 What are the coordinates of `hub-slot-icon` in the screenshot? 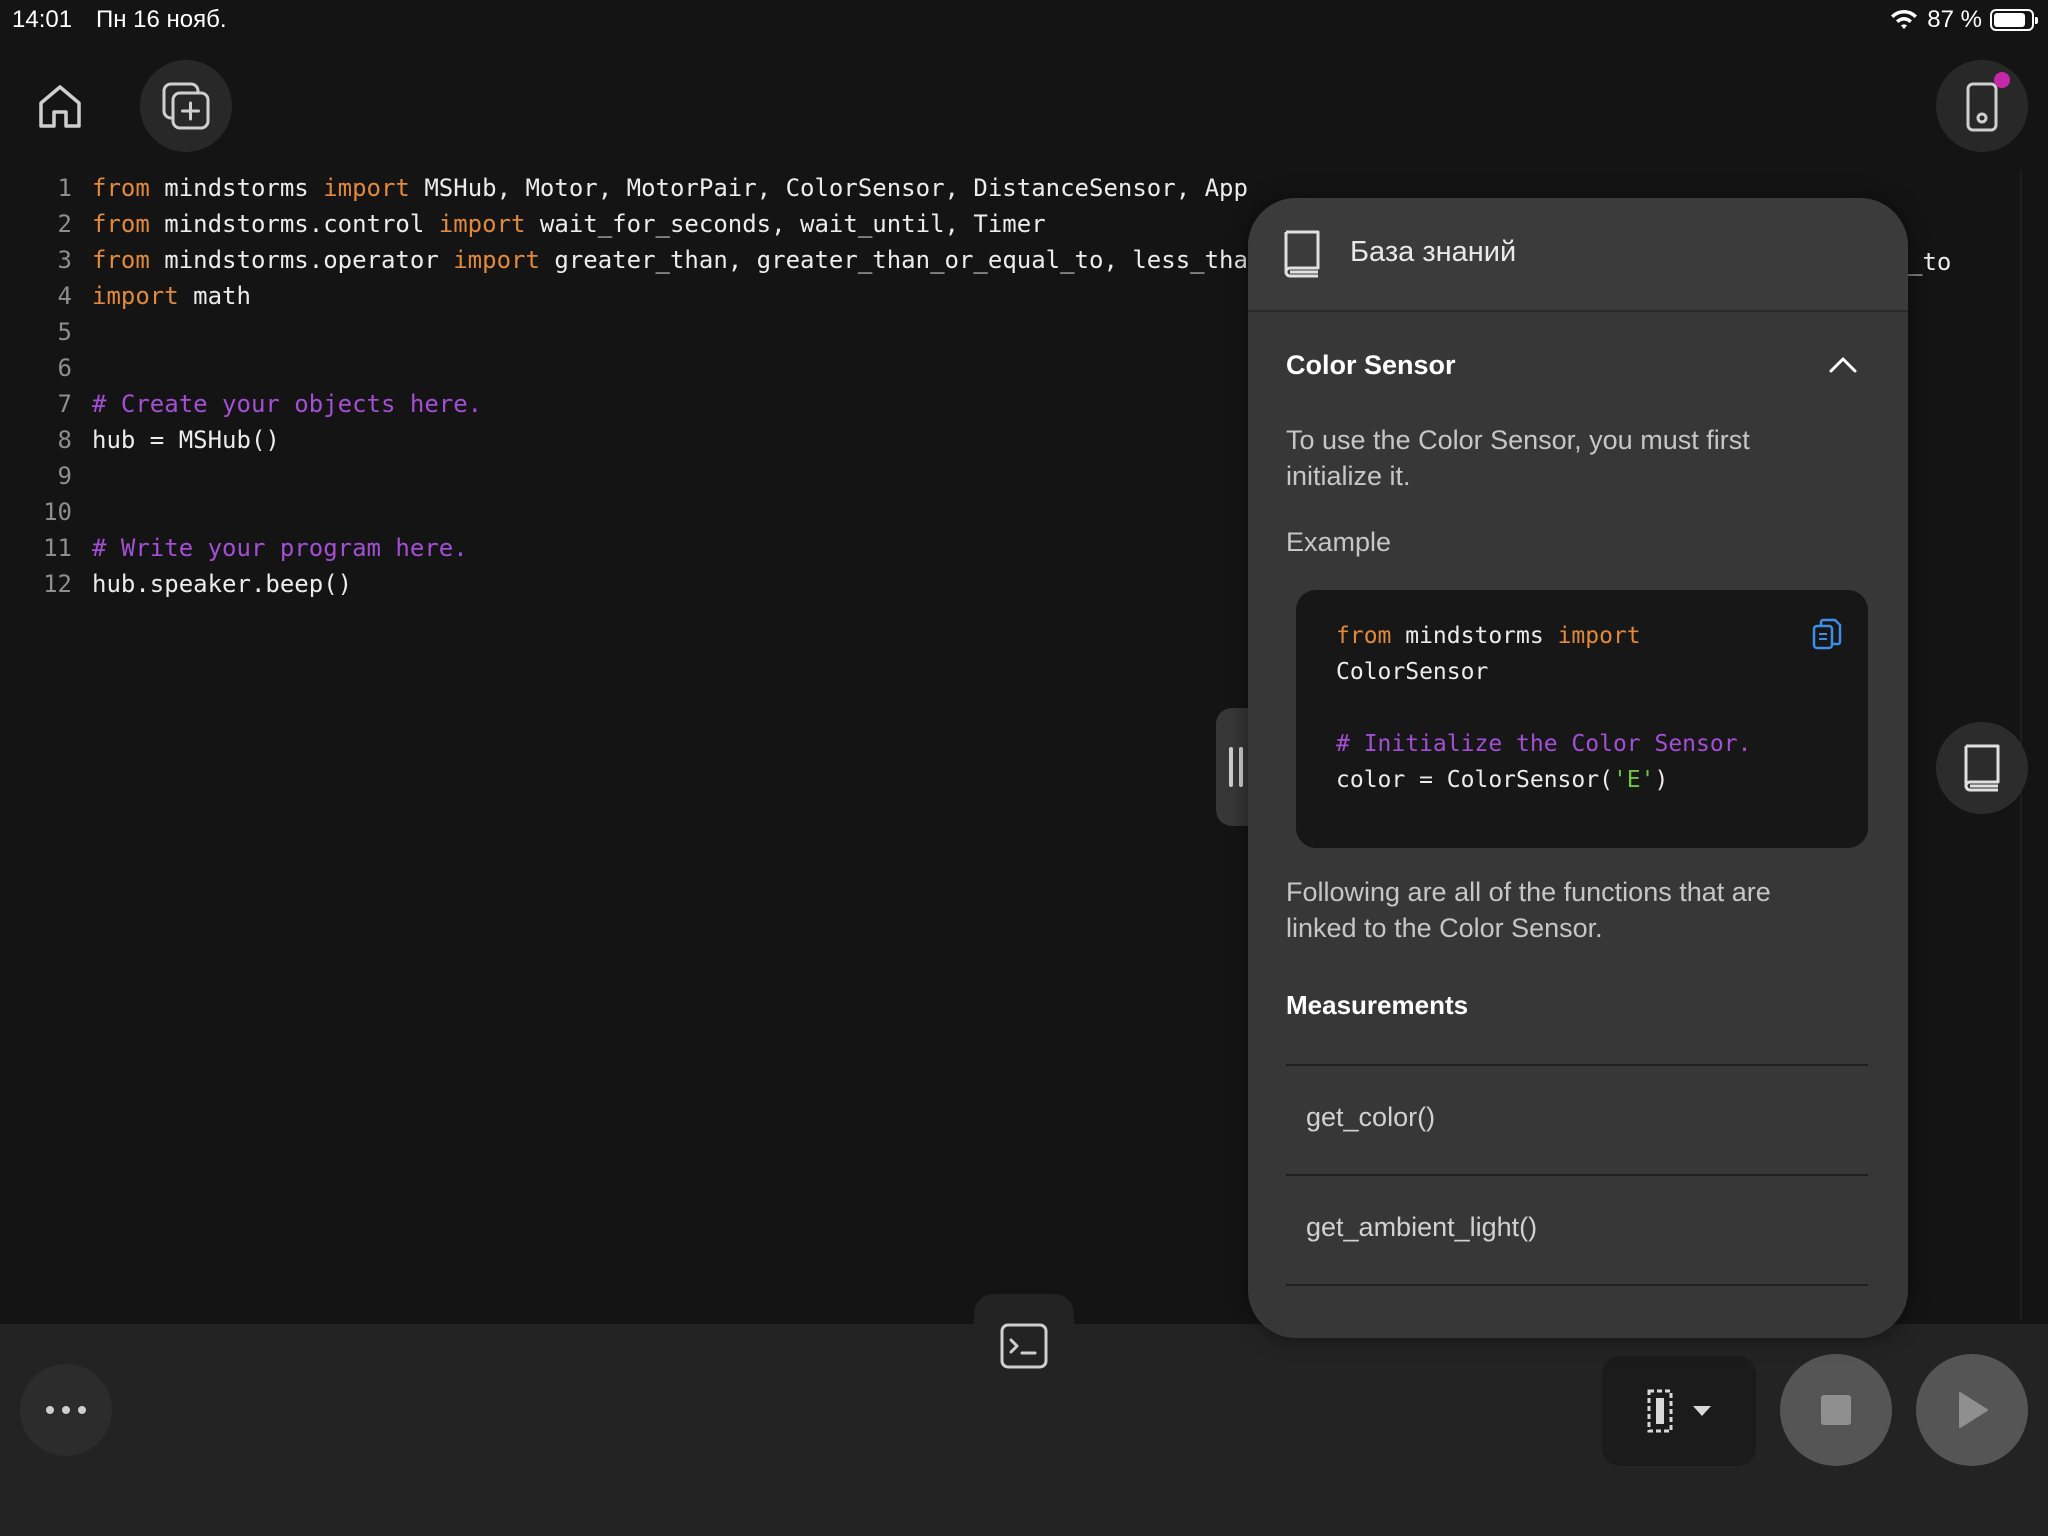 It's located at (1660, 1411).